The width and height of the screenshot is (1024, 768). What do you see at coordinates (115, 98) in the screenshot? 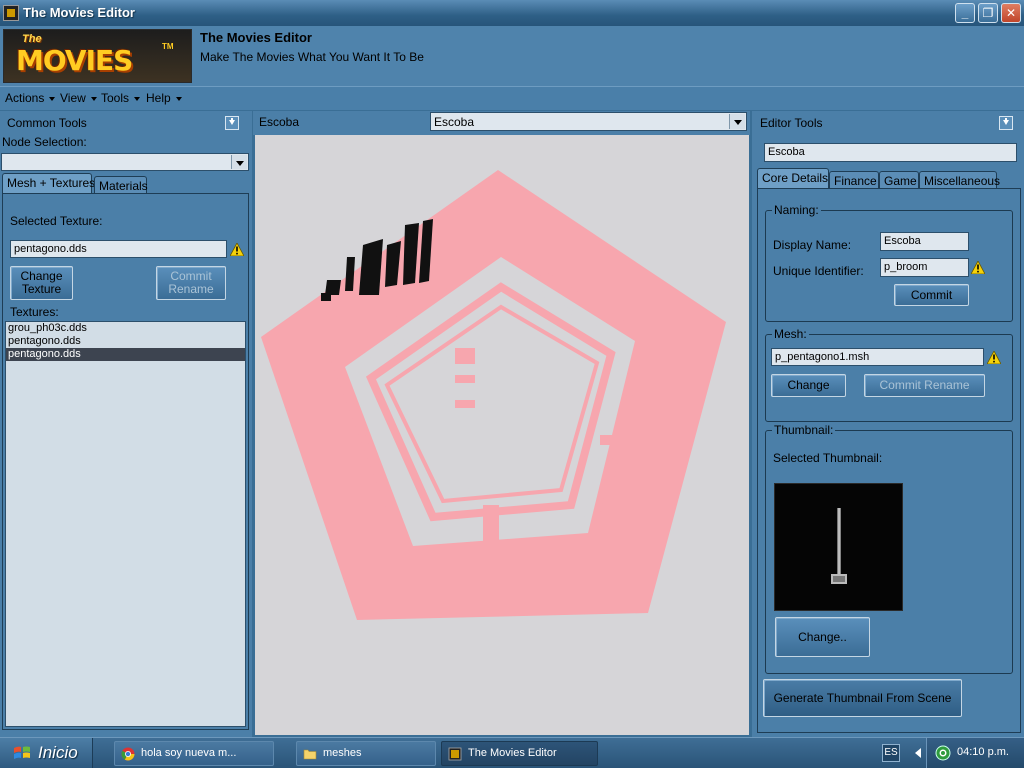
I see `menu-tools-label: Tools` at bounding box center [115, 98].